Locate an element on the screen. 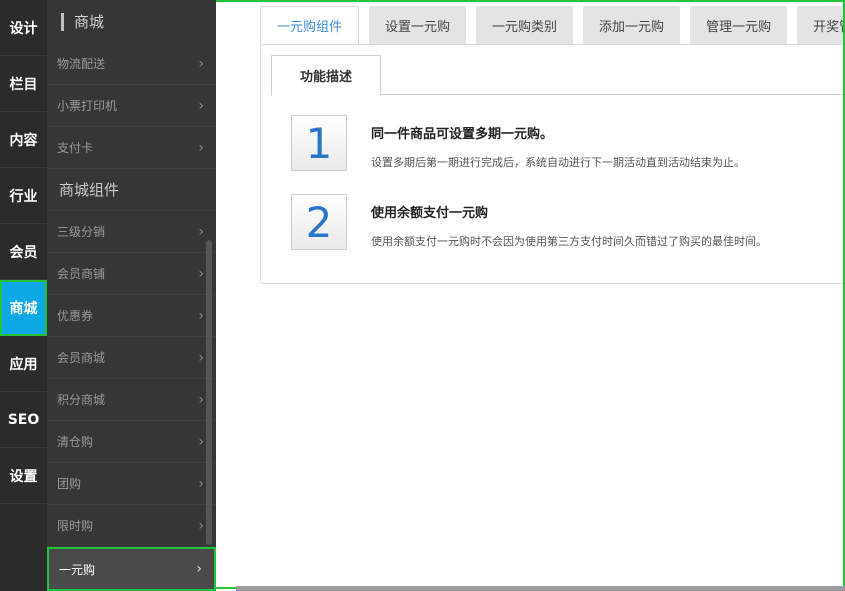 The width and height of the screenshot is (845, 591). subnav-item-receipt-printer: 小票打印机 › is located at coordinates (131, 106).